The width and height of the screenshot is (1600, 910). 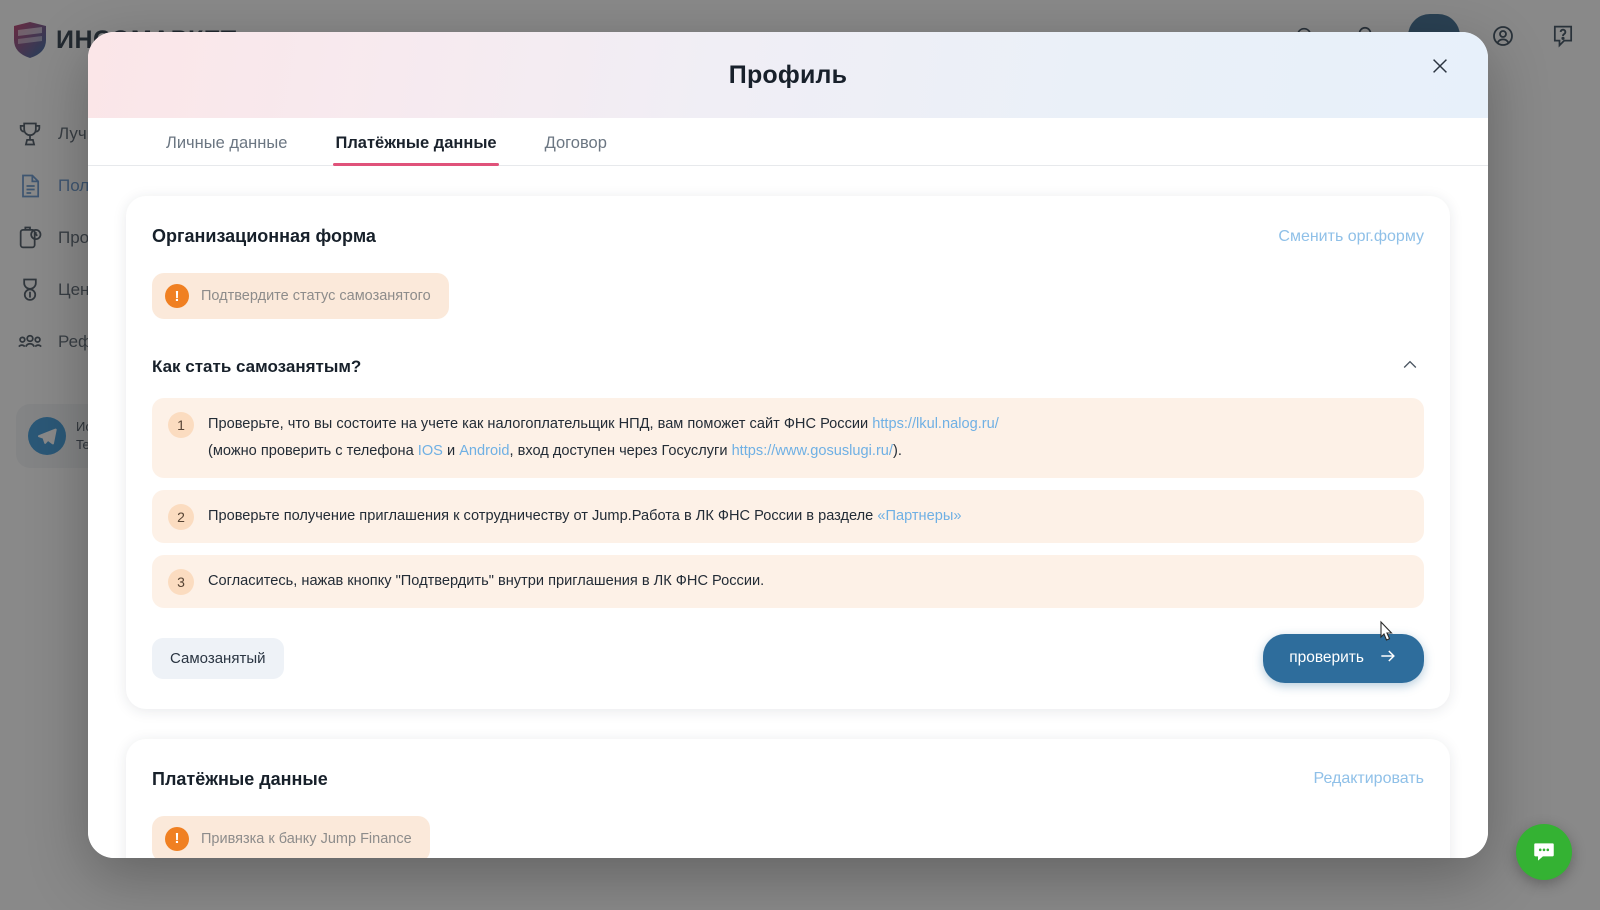 What do you see at coordinates (264, 236) in the screenshot?
I see `org-form-title: Организационная форма` at bounding box center [264, 236].